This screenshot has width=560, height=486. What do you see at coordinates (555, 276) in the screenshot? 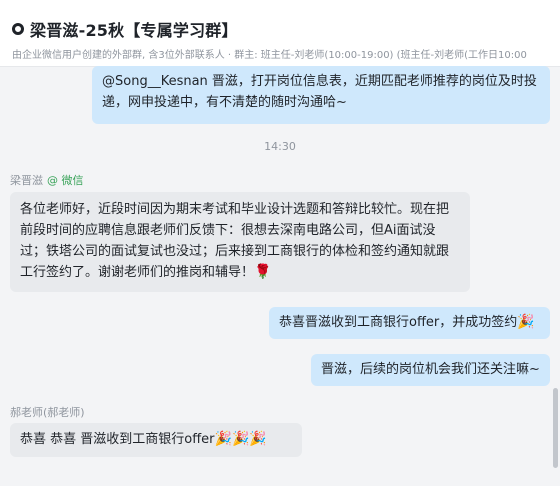
I see `scrollbar` at bounding box center [555, 276].